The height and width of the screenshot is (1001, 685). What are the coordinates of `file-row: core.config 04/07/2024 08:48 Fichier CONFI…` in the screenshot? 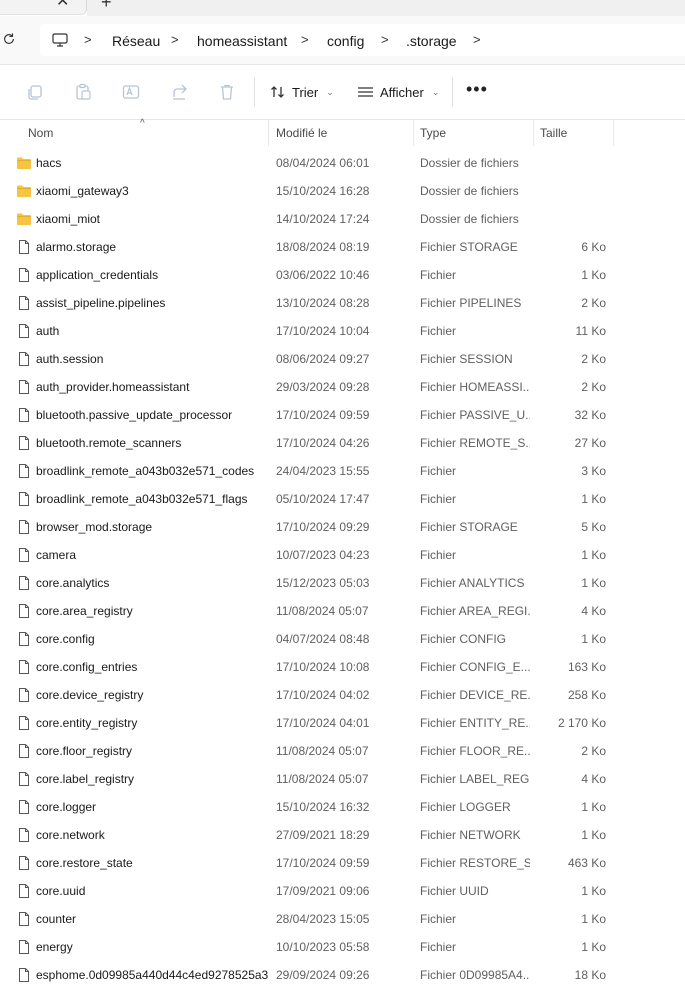 It's located at (342, 639).